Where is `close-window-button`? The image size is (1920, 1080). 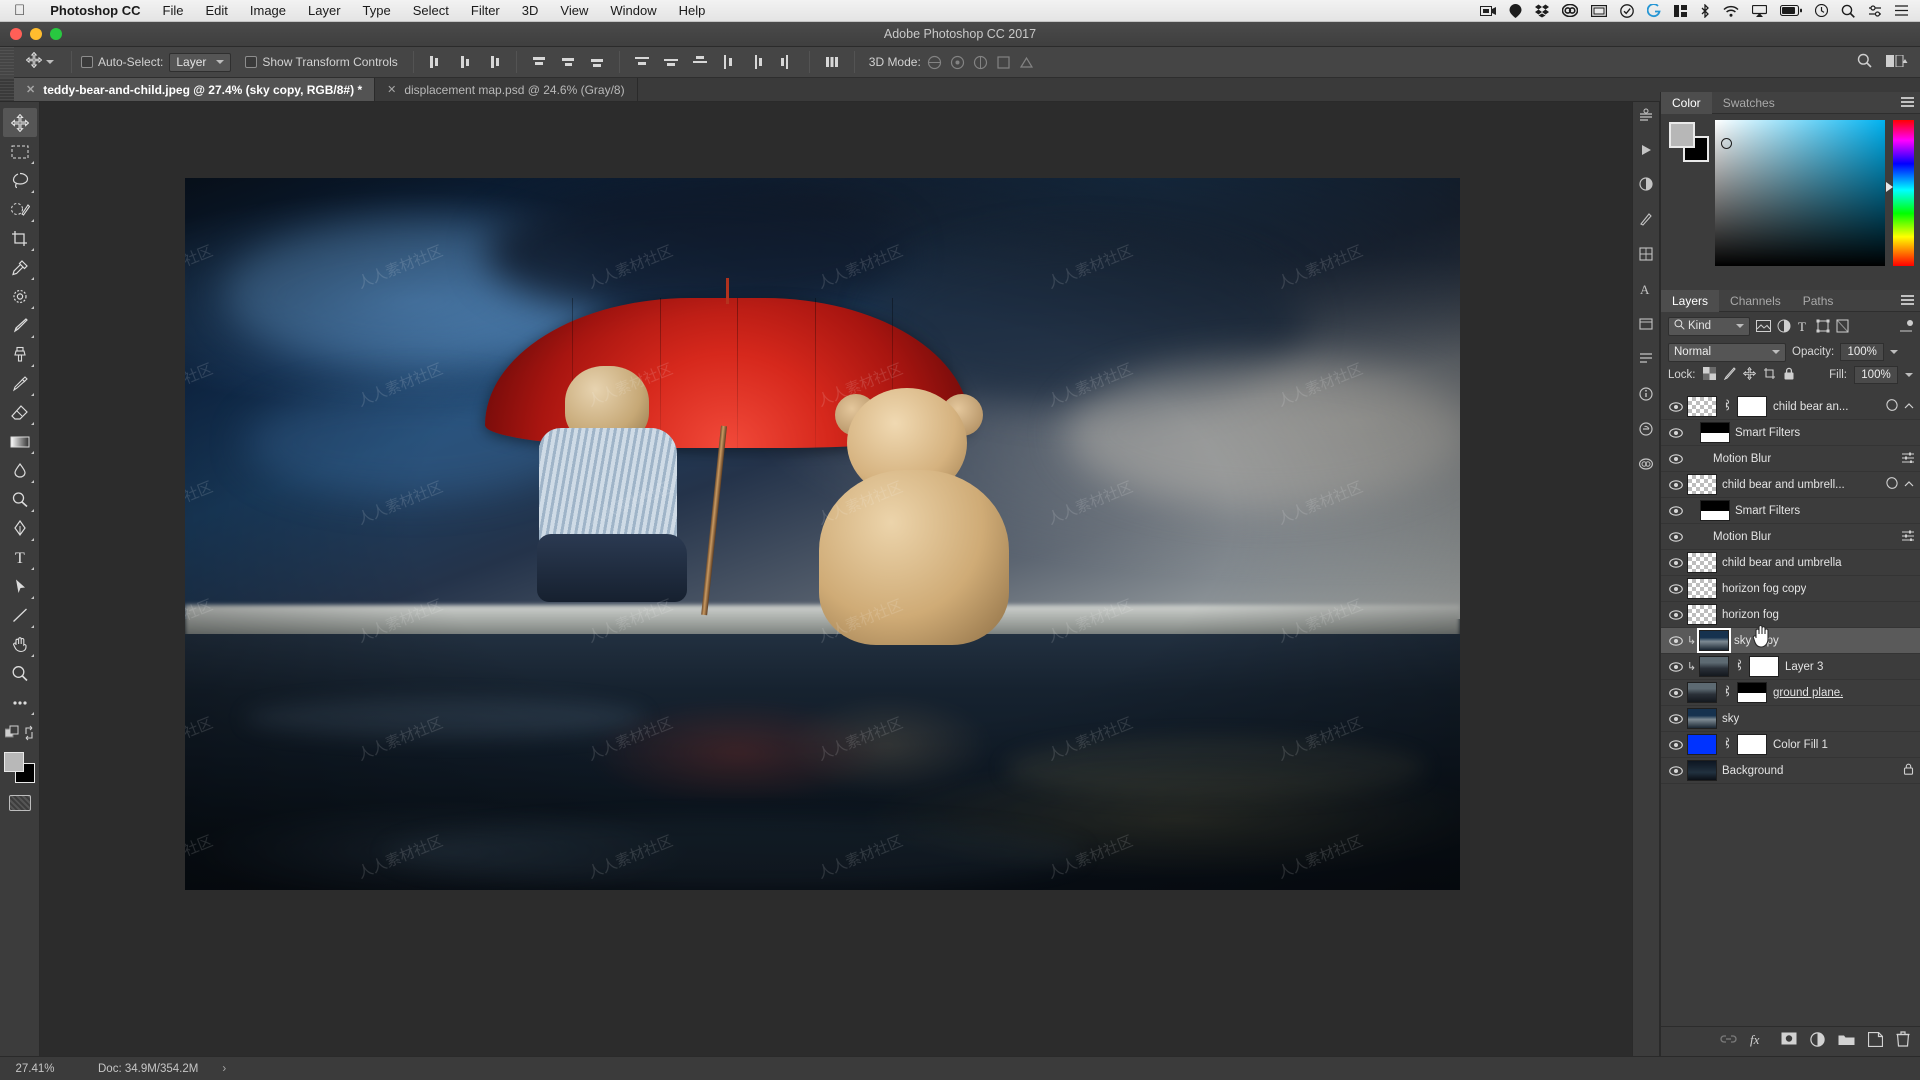
close-window-button is located at coordinates (16, 34).